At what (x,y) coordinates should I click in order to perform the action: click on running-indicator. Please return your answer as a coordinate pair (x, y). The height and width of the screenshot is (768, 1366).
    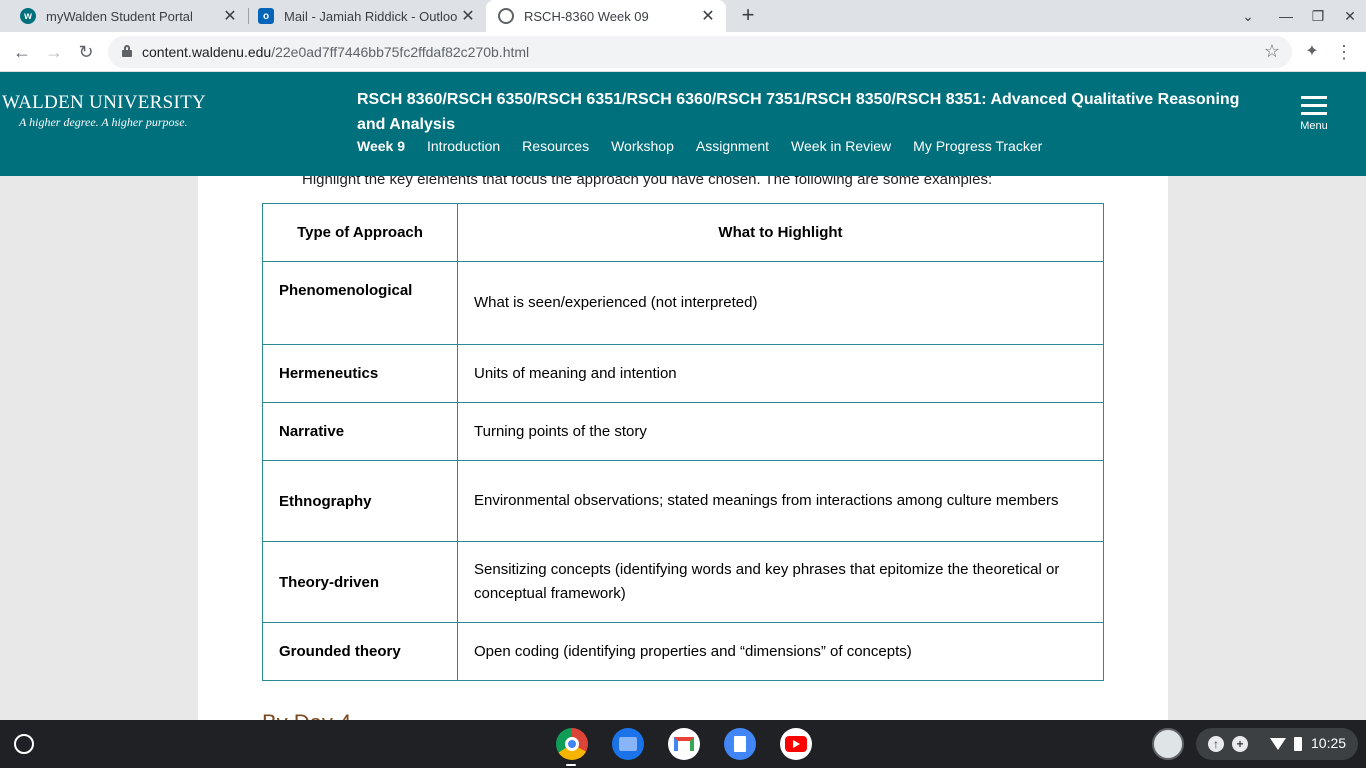
    Looking at the image, I should click on (571, 765).